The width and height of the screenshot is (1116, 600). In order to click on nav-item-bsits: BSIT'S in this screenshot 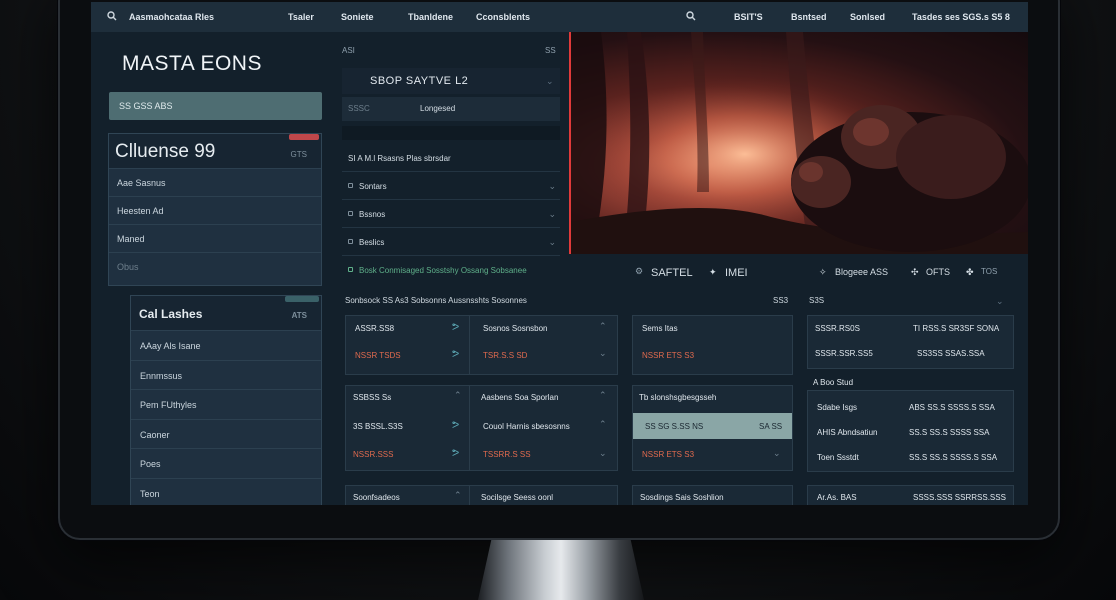, I will do `click(748, 17)`.